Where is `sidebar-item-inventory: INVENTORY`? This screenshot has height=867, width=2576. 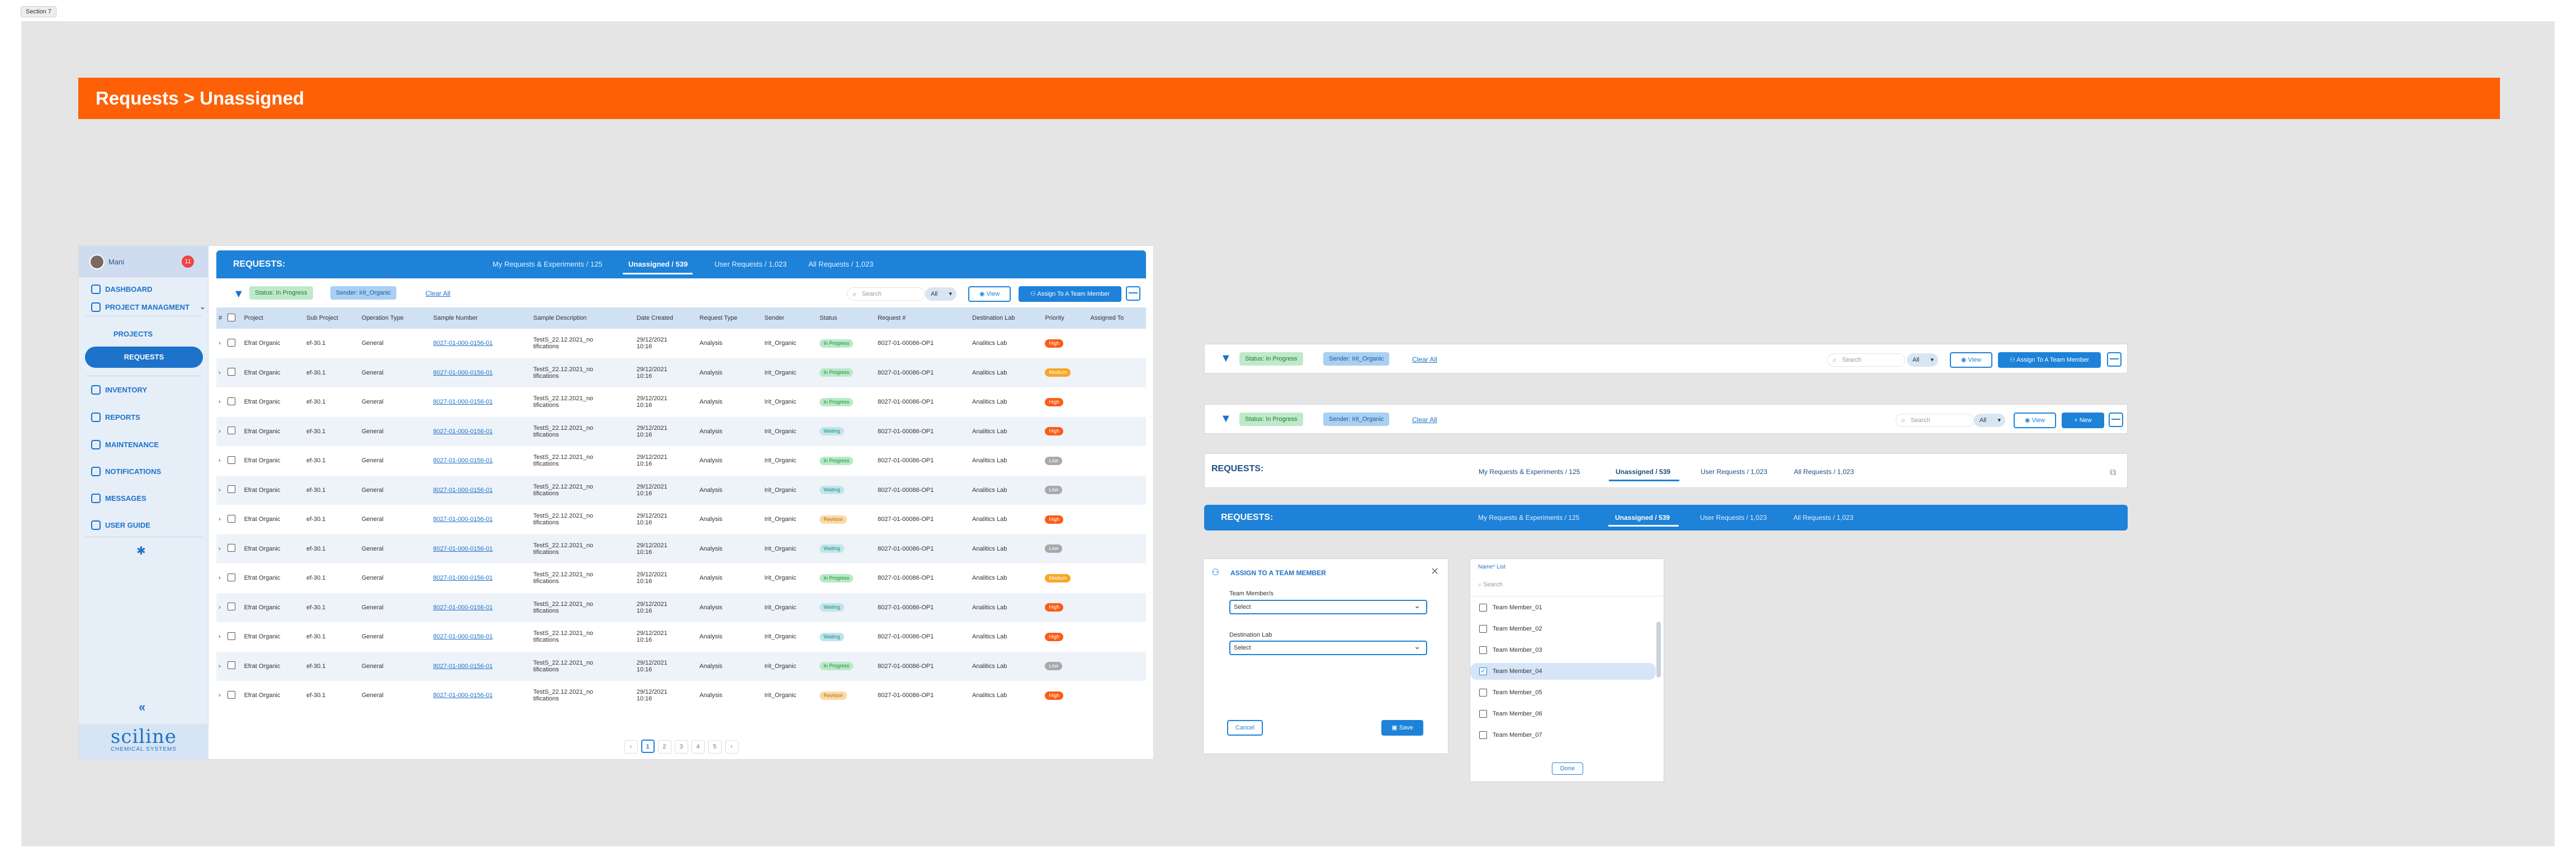
sidebar-item-inventory: INVENTORY is located at coordinates (119, 390).